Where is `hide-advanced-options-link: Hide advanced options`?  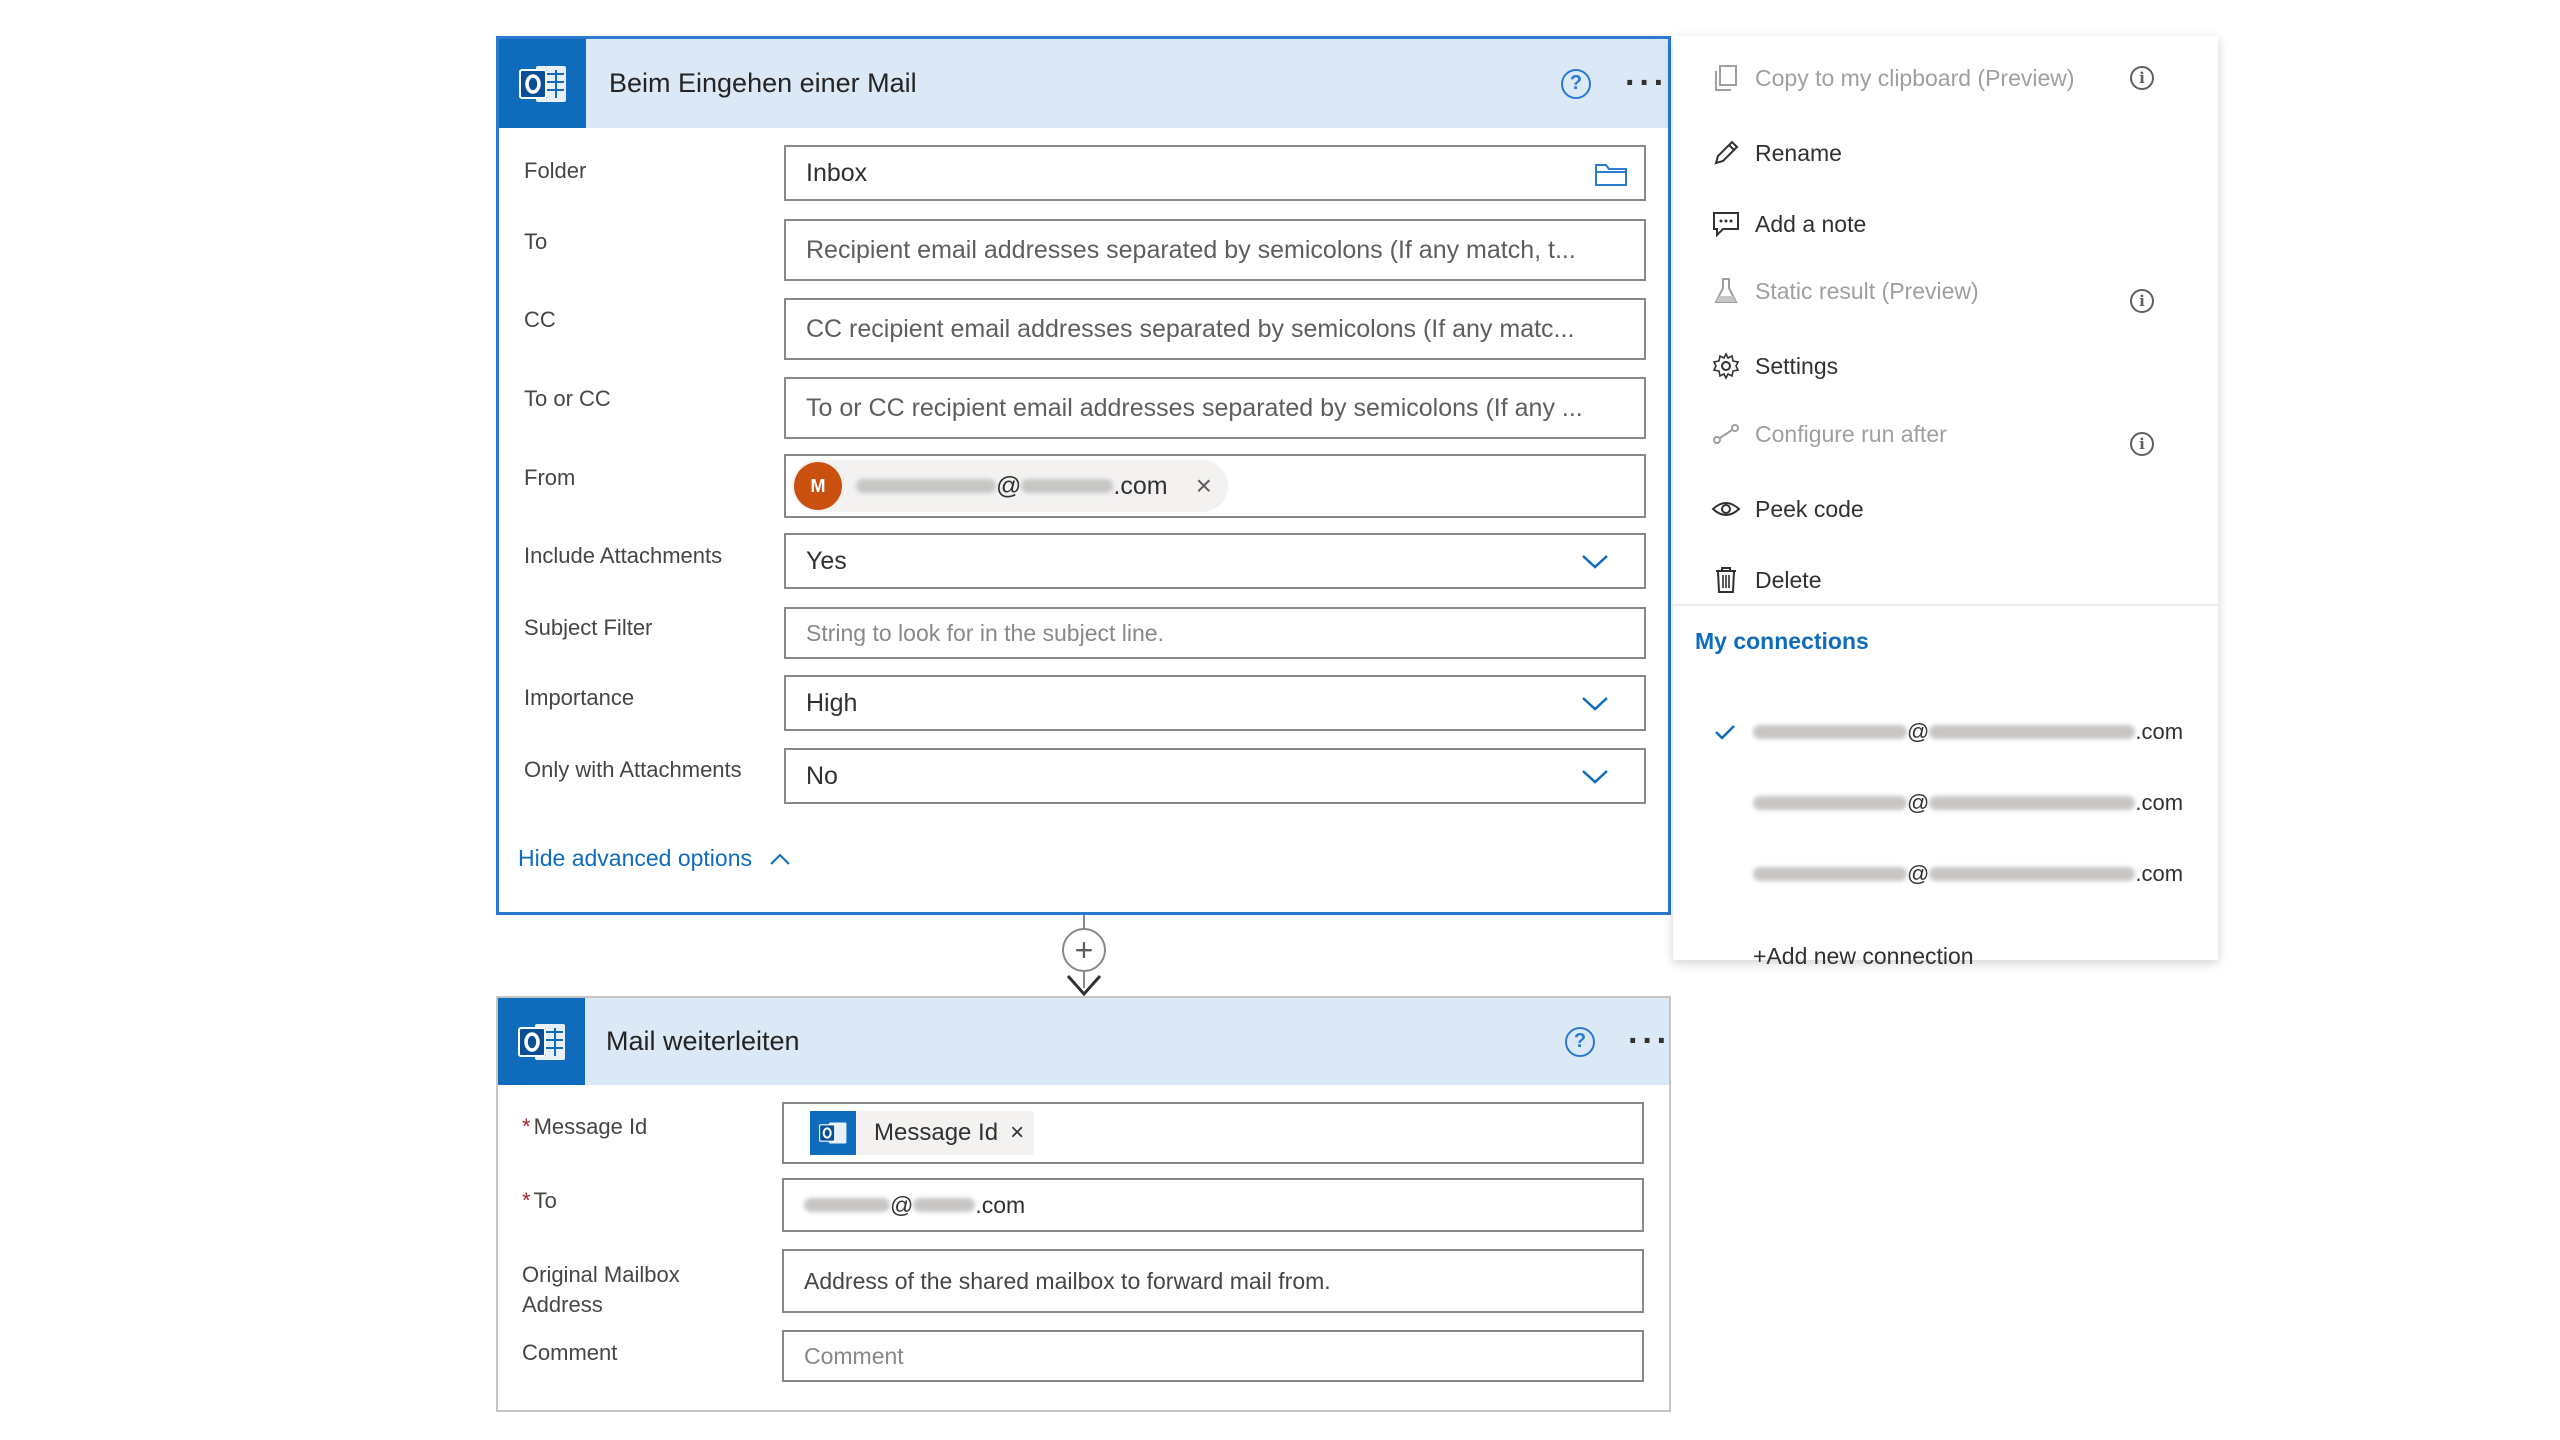
hide-advanced-options-link: Hide advanced options is located at coordinates (655, 858).